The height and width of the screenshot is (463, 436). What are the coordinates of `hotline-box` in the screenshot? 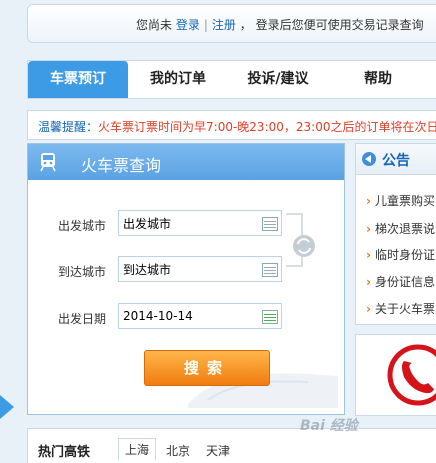 It's located at (395, 375).